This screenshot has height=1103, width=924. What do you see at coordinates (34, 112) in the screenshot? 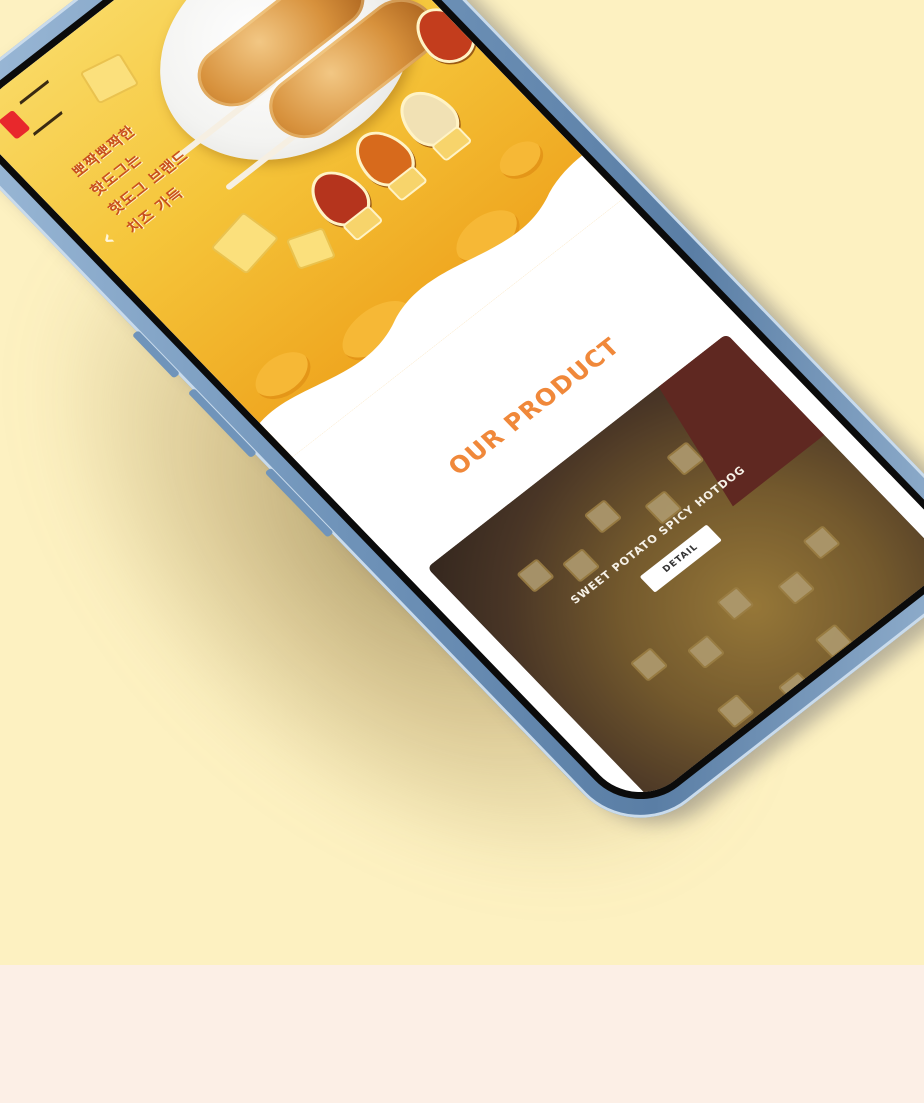
I see `brand-logo` at bounding box center [34, 112].